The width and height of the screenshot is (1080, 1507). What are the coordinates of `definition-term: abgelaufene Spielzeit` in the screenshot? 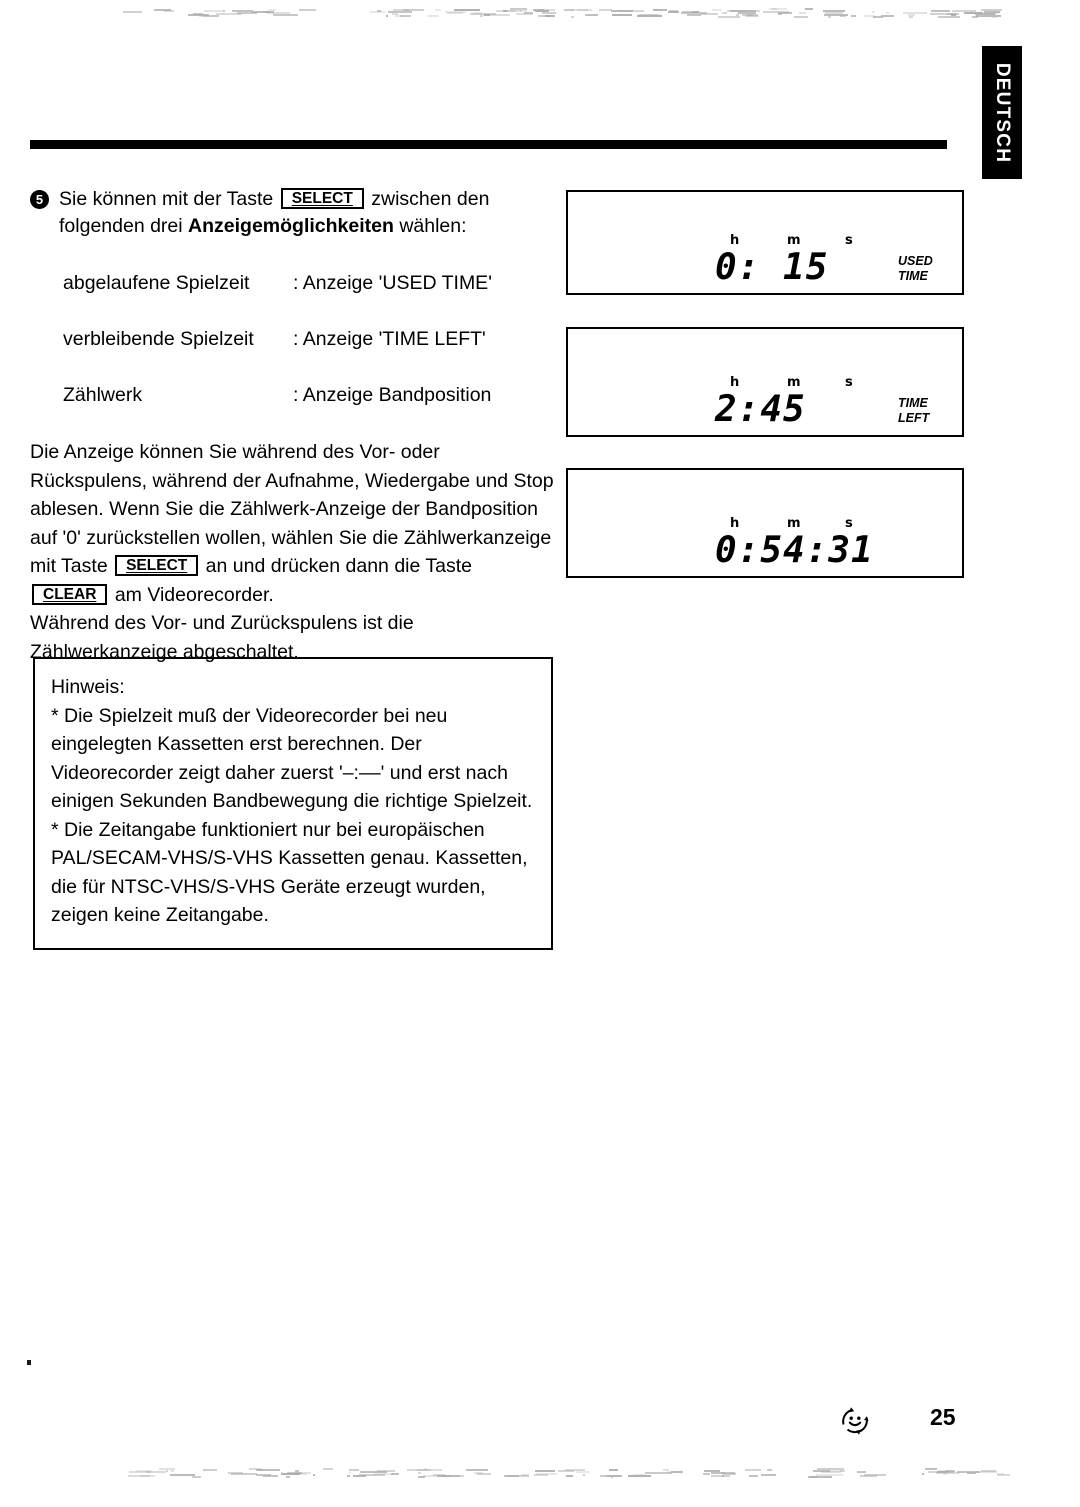 It's located at (156, 283).